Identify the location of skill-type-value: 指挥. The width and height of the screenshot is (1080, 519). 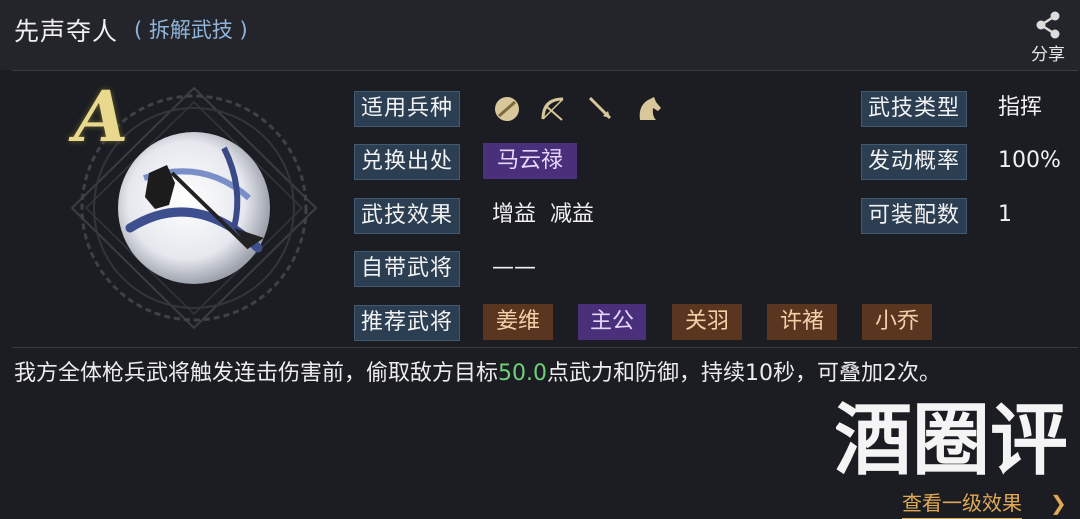
(1020, 107).